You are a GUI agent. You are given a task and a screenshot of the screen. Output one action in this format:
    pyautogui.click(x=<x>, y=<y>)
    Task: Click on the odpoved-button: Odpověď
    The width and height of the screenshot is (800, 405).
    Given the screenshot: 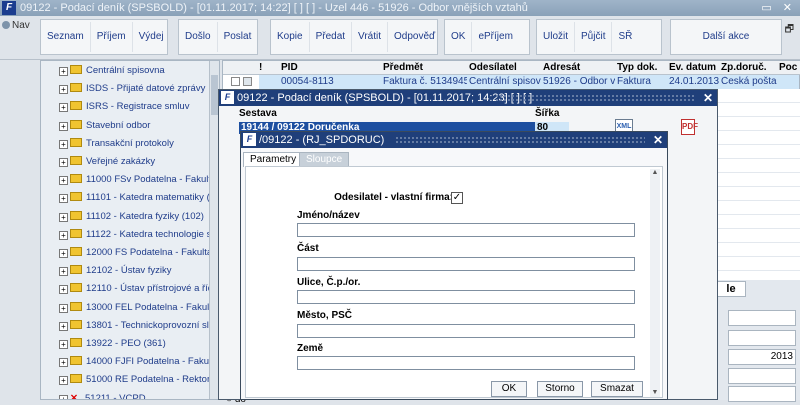 What is the action you would take?
    pyautogui.click(x=414, y=37)
    